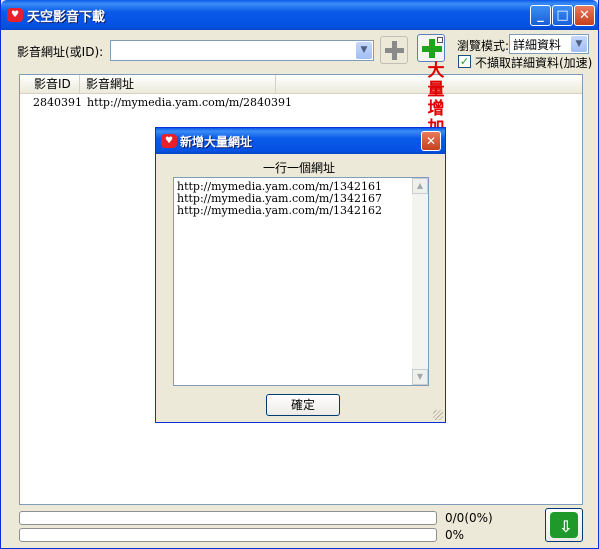 The width and height of the screenshot is (599, 549). What do you see at coordinates (420, 186) in the screenshot?
I see `scroll-up-icon: ▲` at bounding box center [420, 186].